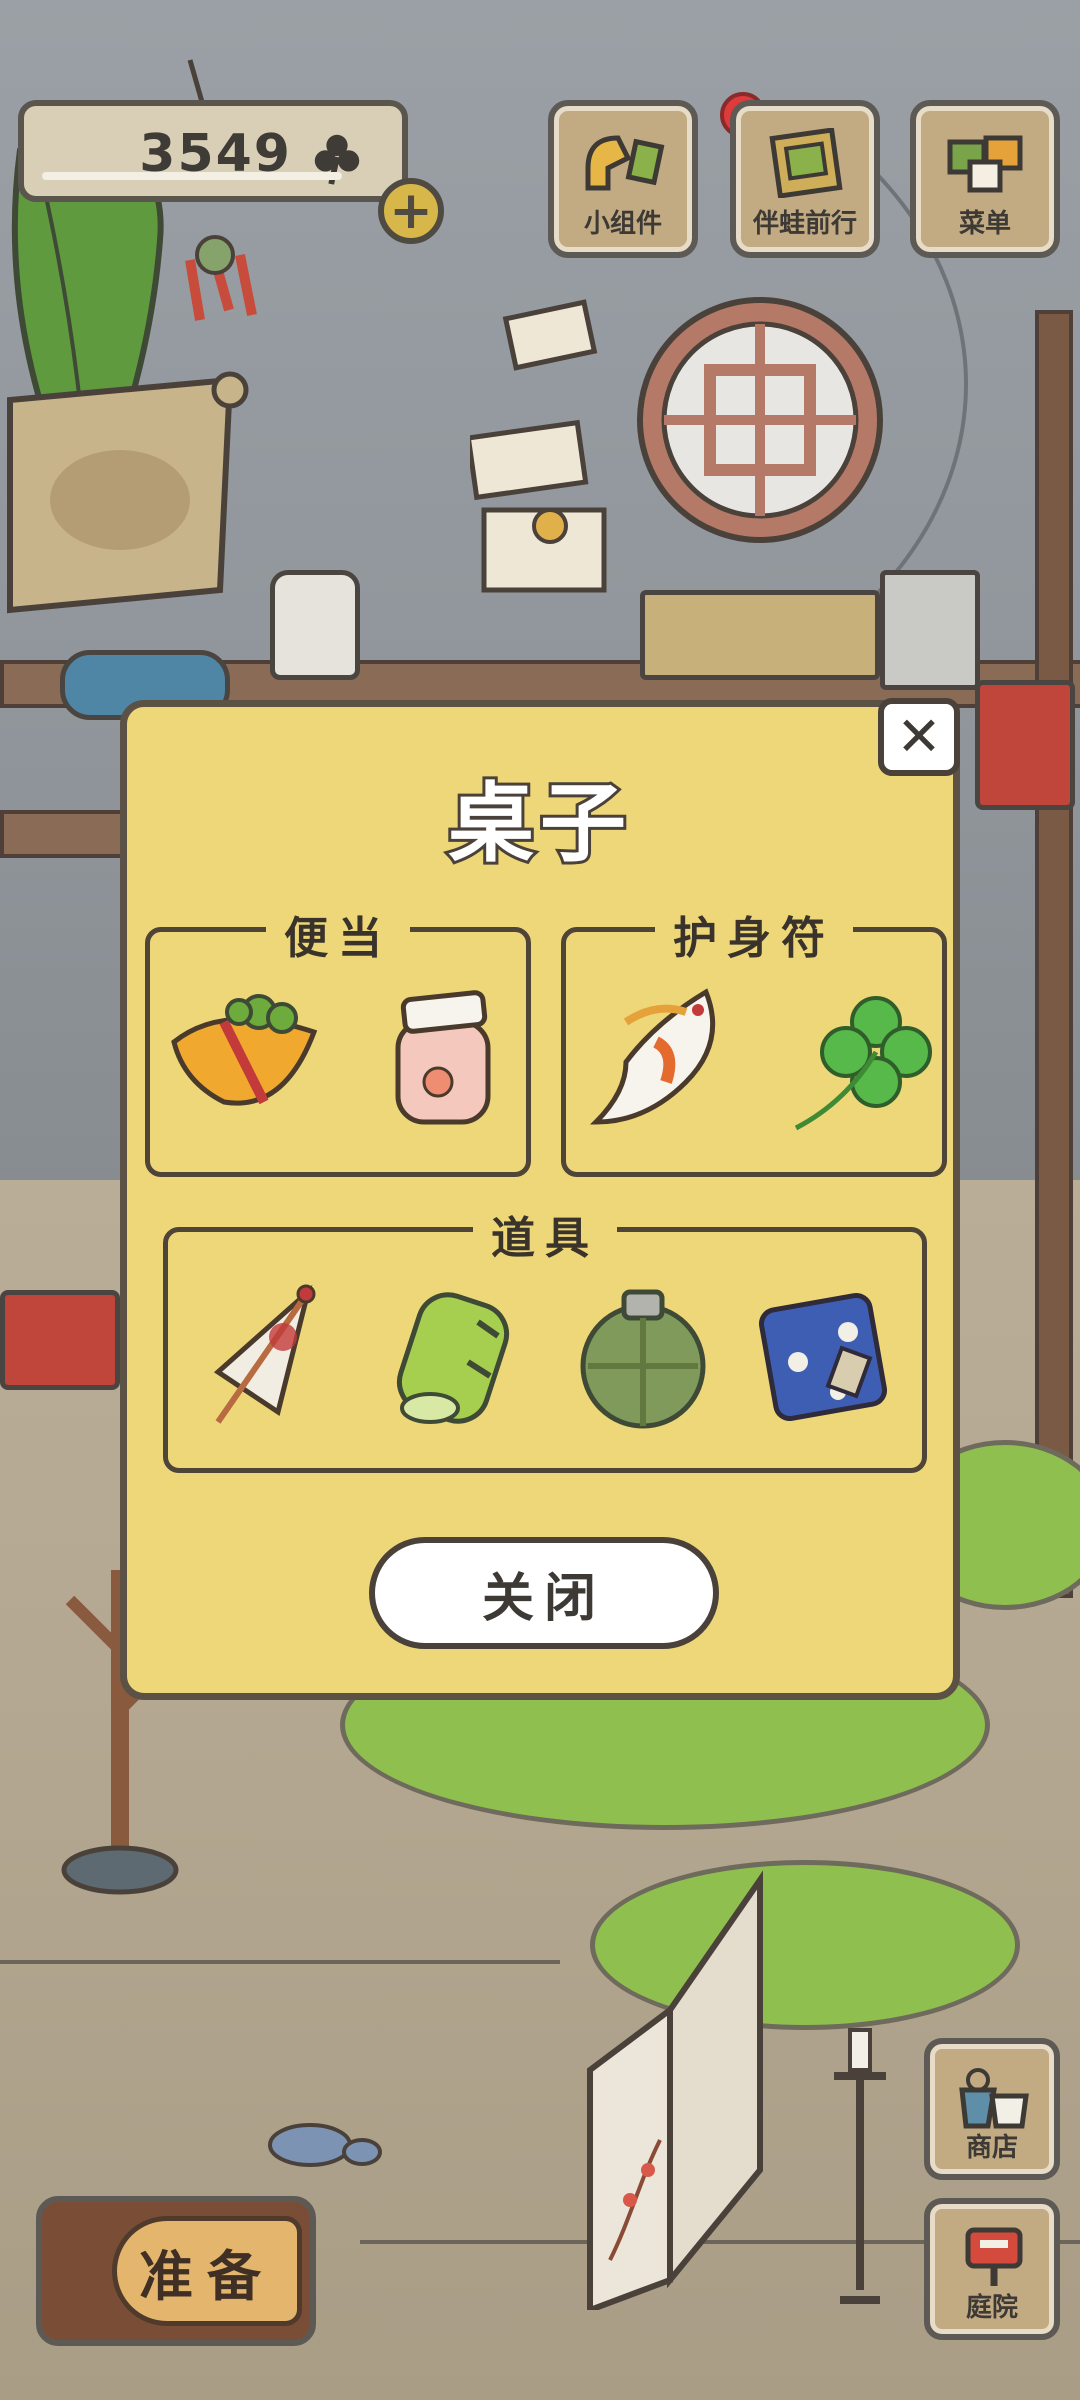 The image size is (1080, 2400). What do you see at coordinates (338, 1039) in the screenshot?
I see `bento-group: 便当` at bounding box center [338, 1039].